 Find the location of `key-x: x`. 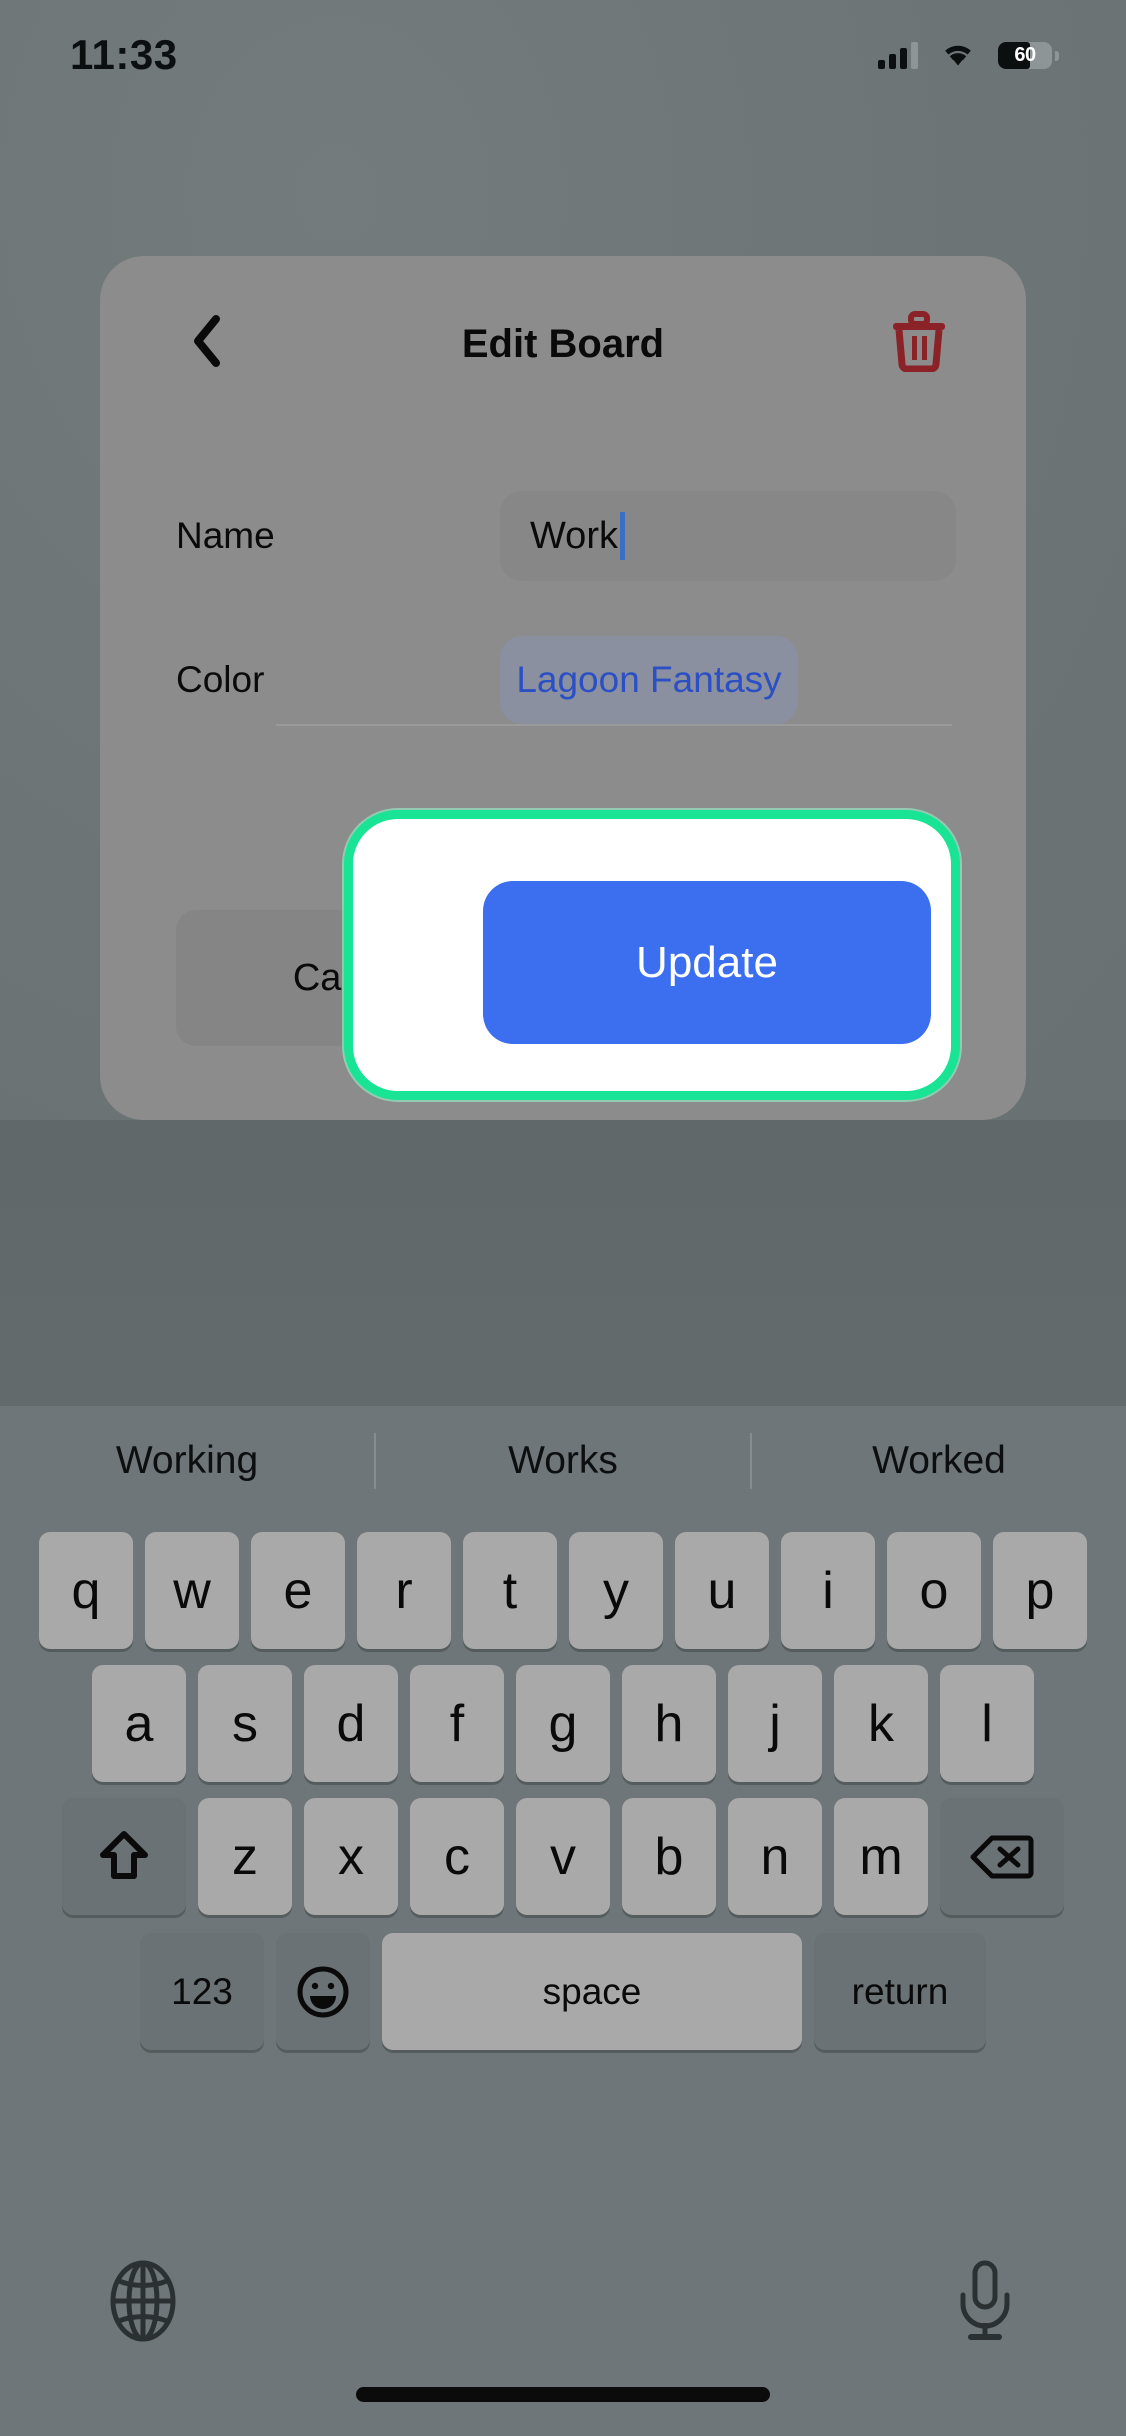

key-x: x is located at coordinates (351, 1856).